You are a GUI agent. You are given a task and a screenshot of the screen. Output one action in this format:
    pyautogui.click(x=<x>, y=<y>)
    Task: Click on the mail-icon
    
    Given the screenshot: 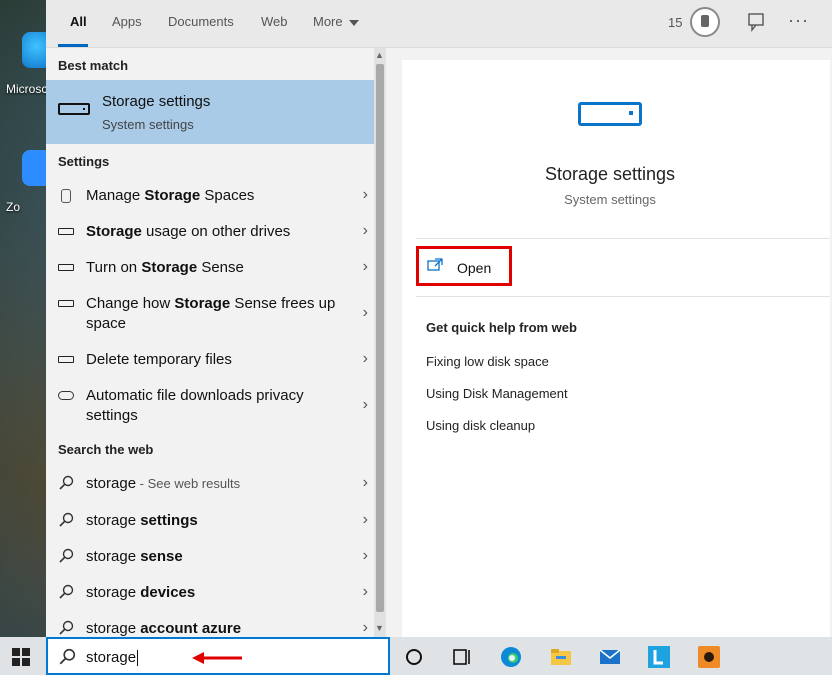 What is the action you would take?
    pyautogui.click(x=610, y=657)
    